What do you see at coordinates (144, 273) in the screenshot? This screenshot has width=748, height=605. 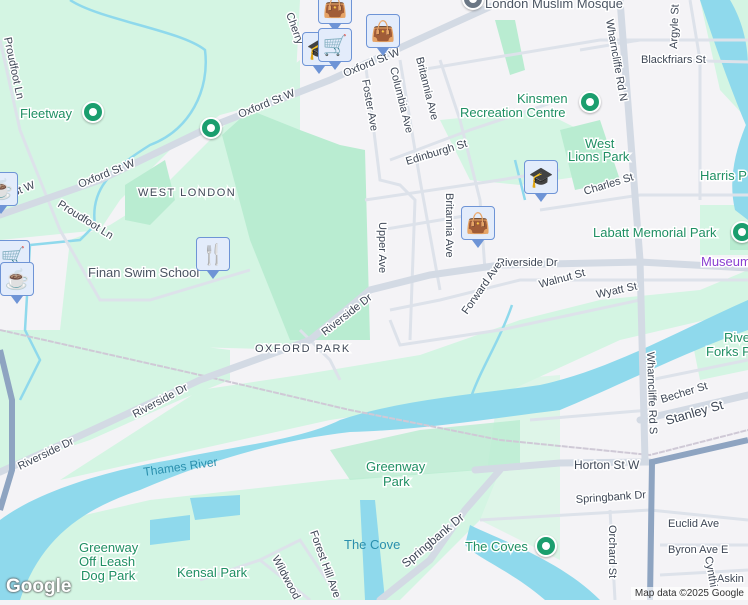 I see `place-label-finan-swim-school: Finan Swim School` at bounding box center [144, 273].